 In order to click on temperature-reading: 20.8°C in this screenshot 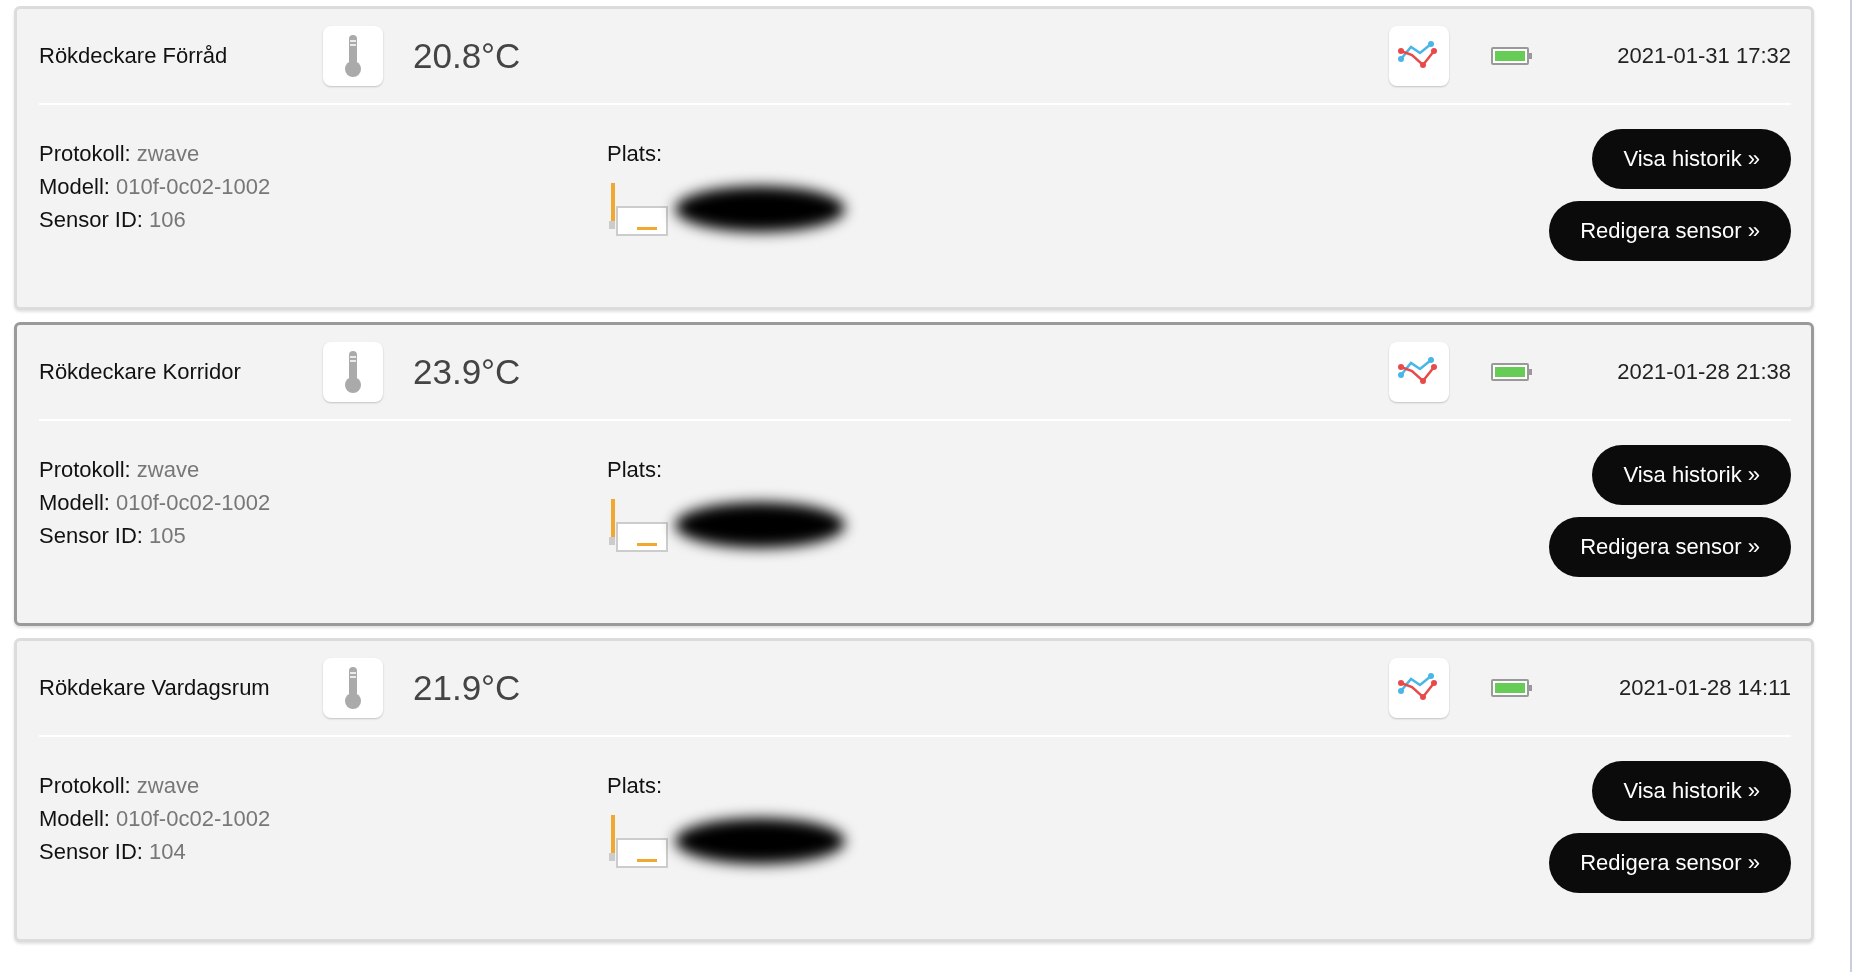, I will do `click(467, 56)`.